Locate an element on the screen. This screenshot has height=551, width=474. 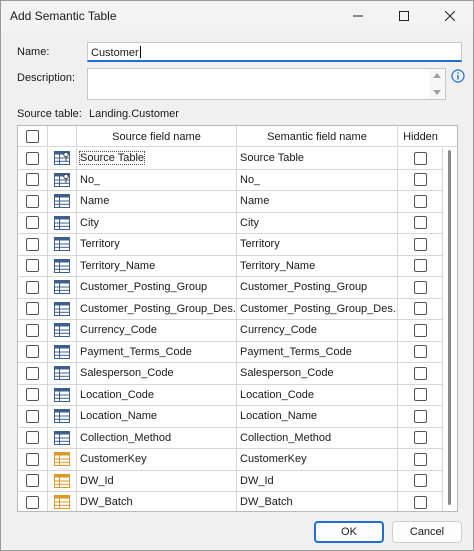
semantic-field-cell: Collection_Method is located at coordinates (317, 438).